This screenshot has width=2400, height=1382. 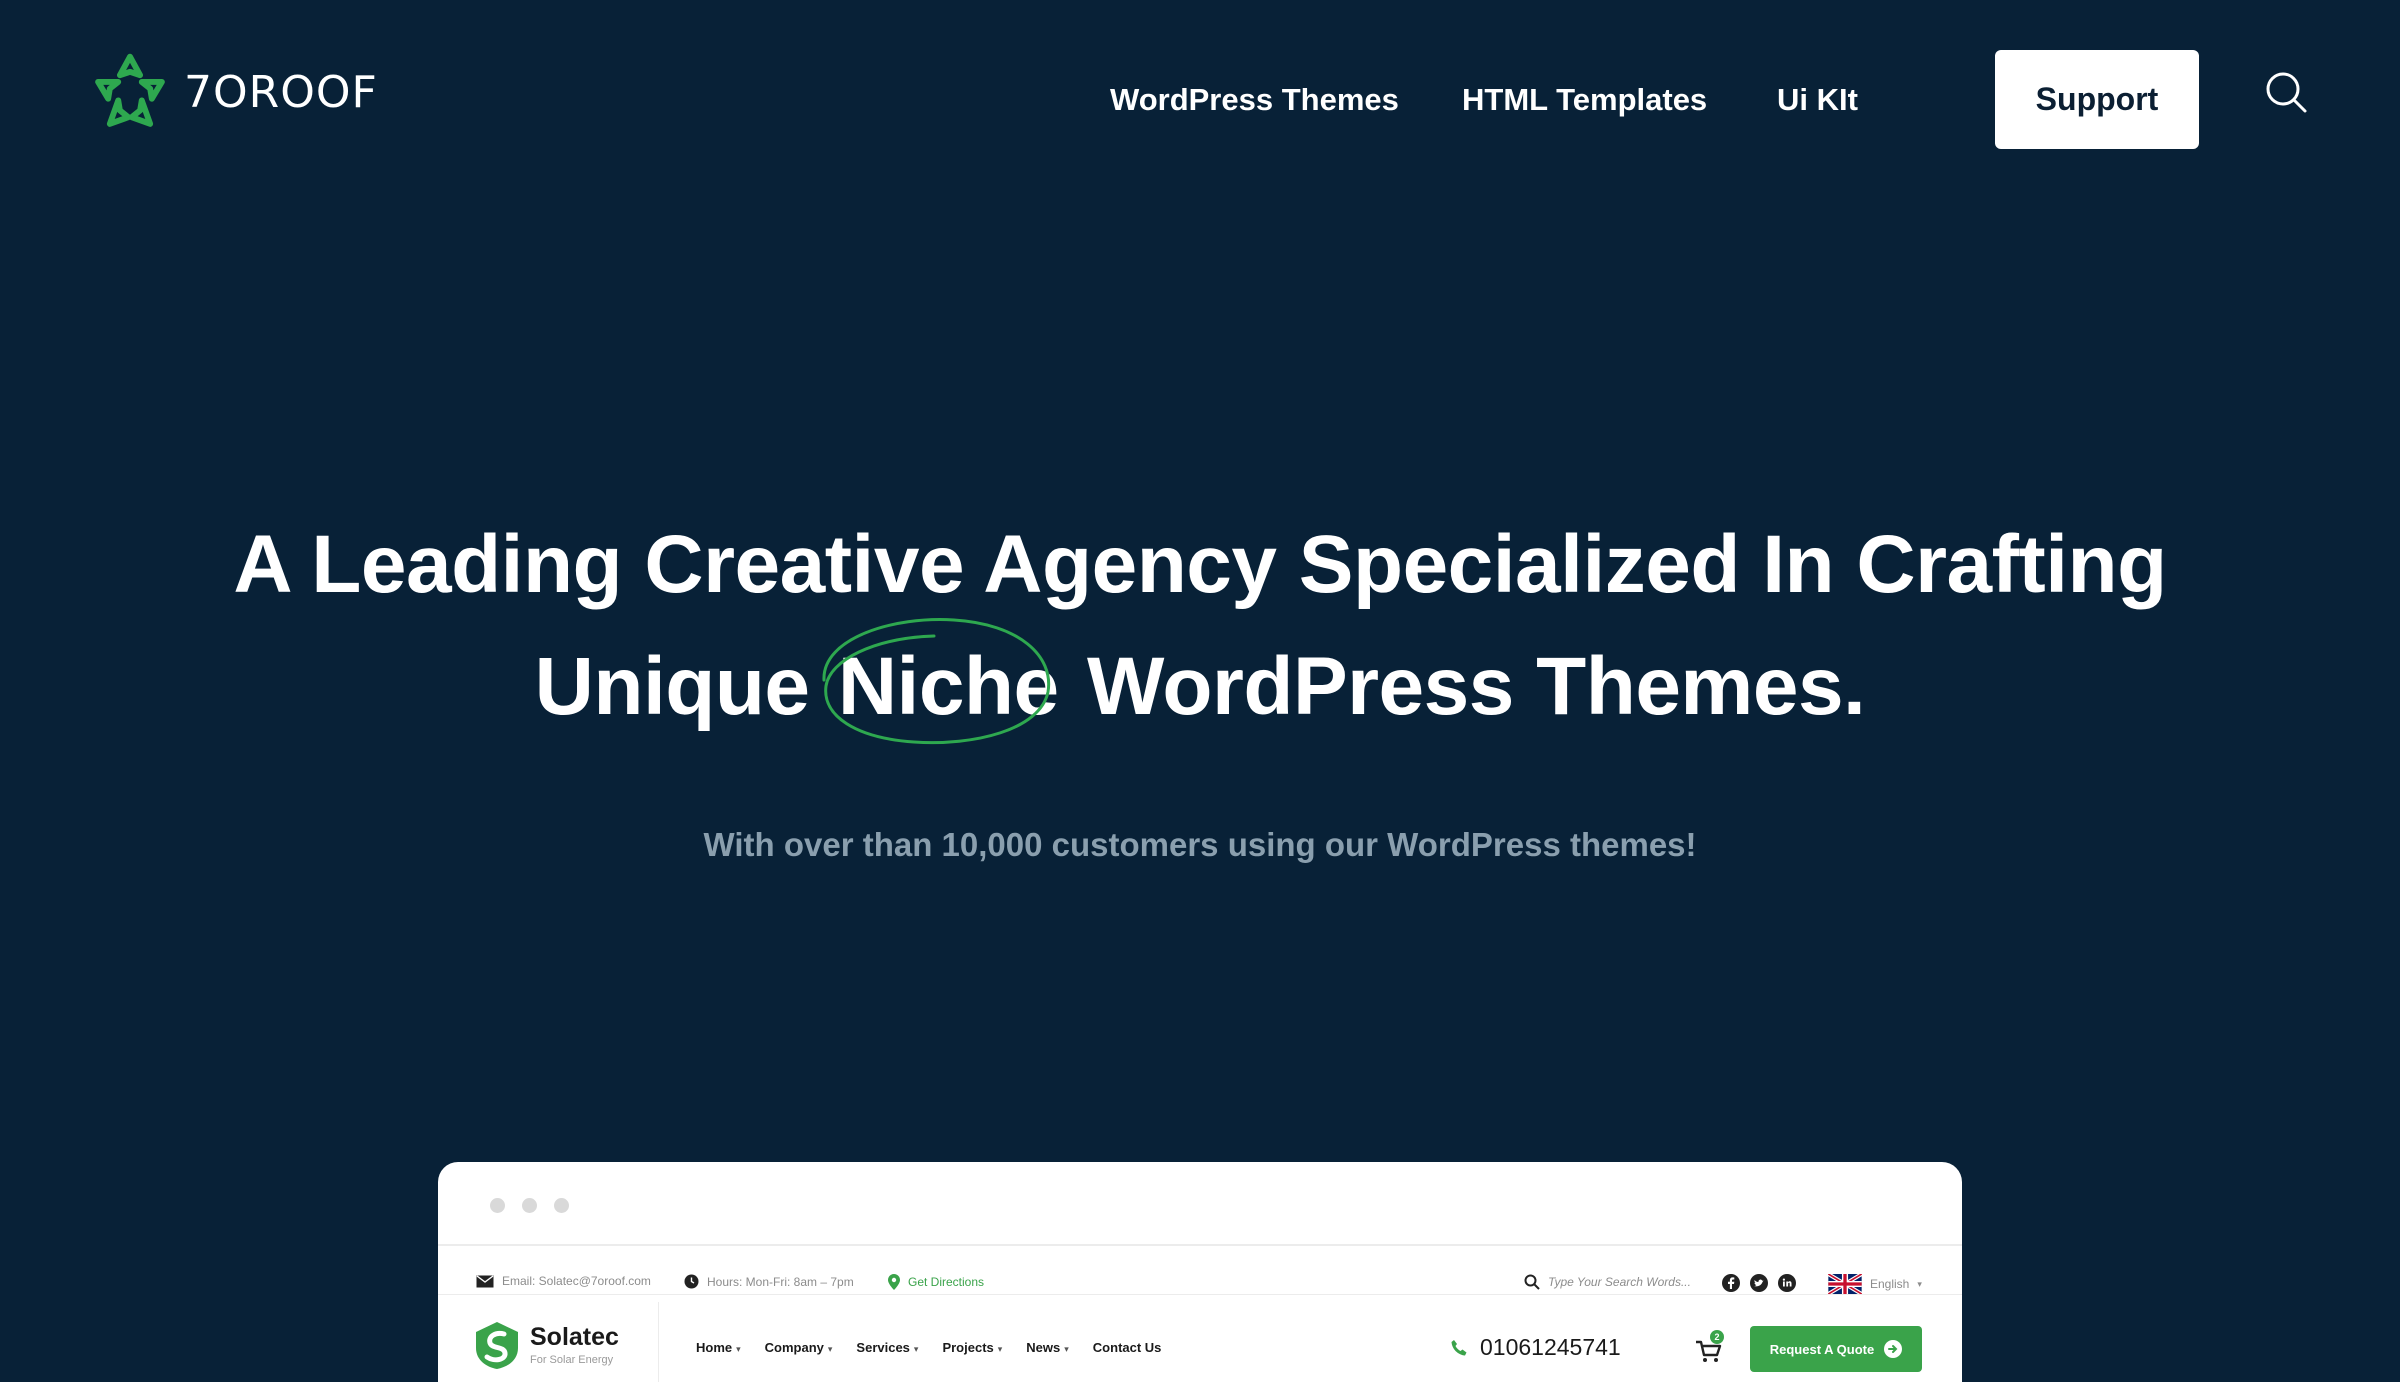 I want to click on language-label: English, so click(x=1890, y=1284).